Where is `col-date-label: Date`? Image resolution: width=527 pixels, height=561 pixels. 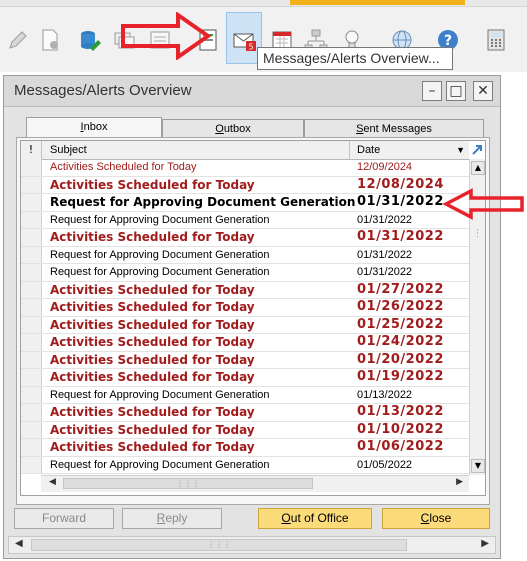
col-date-label: Date is located at coordinates (369, 150).